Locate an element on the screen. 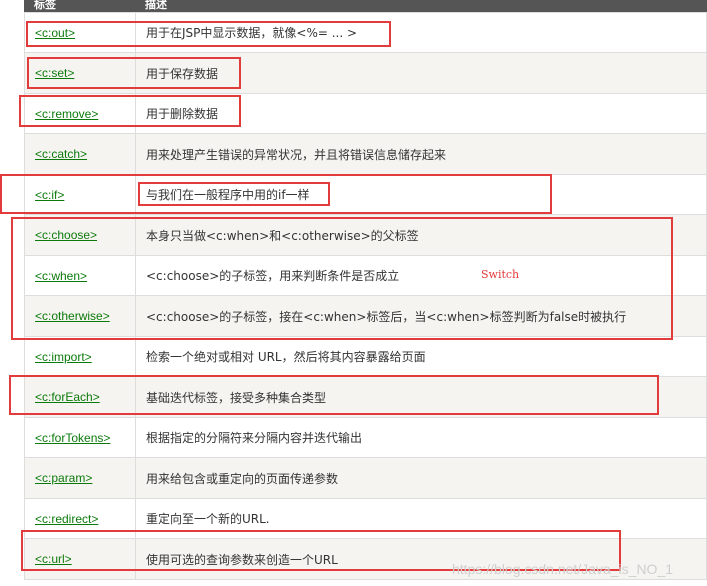 Image resolution: width=707 pixels, height=586 pixels. tag-cell: <c:out> is located at coordinates (80, 32).